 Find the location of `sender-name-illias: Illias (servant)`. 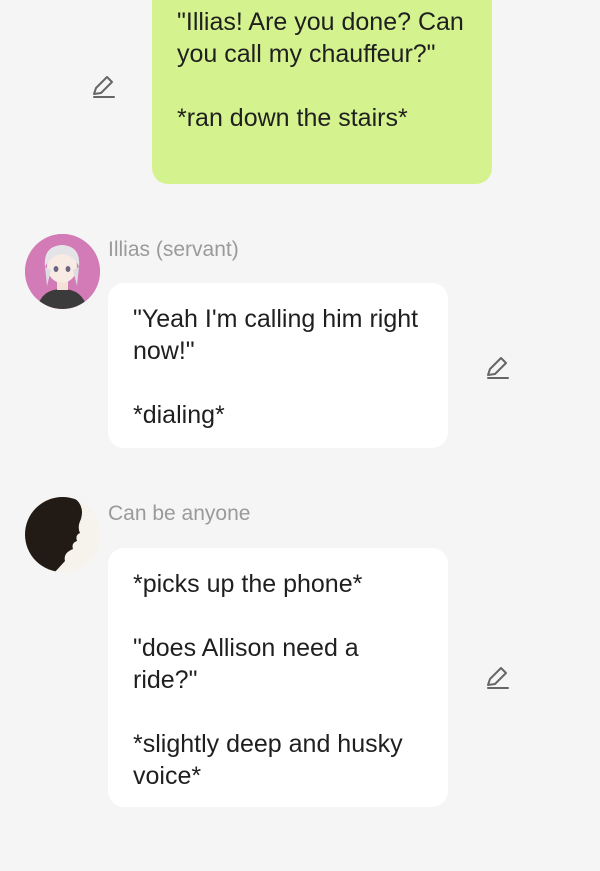

sender-name-illias: Illias (servant) is located at coordinates (173, 249).